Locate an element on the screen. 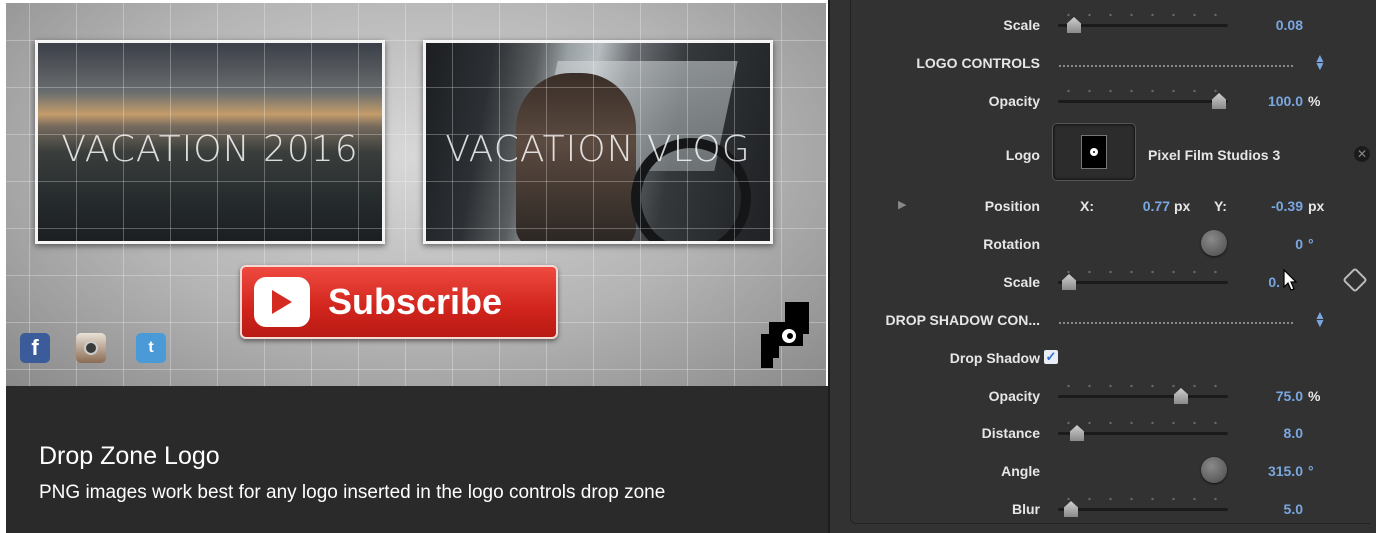 This screenshot has width=1376, height=533. position-x-label: X: is located at coordinates (1087, 206).